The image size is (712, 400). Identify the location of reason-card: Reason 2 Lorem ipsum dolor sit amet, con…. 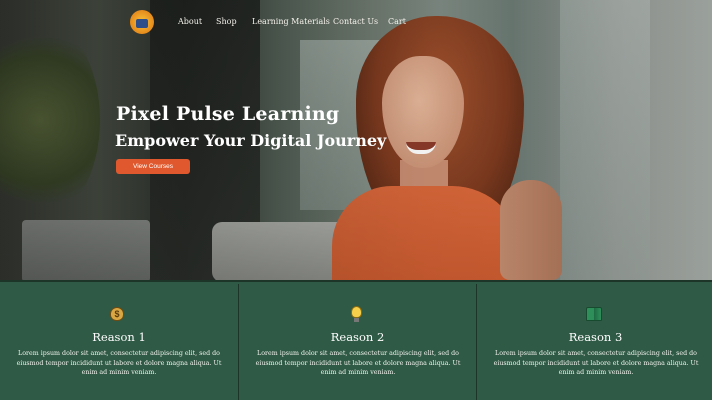
(357, 342).